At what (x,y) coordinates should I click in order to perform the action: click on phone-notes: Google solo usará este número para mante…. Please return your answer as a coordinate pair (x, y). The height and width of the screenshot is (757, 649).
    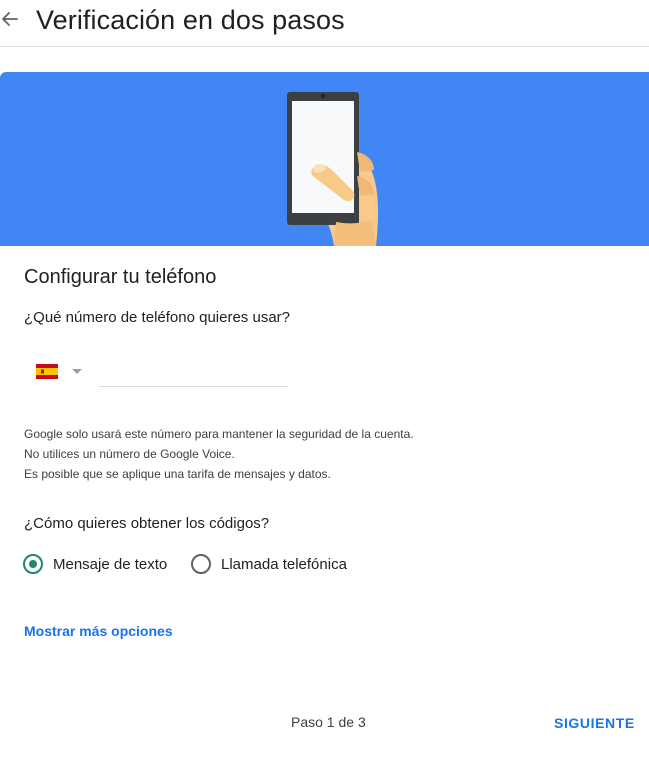
    Looking at the image, I should click on (219, 454).